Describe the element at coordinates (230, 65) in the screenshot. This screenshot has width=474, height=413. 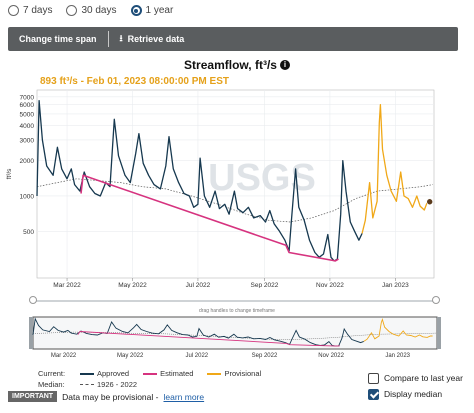
I see `chart-title-text: Streamflow, ft³/s` at that location.